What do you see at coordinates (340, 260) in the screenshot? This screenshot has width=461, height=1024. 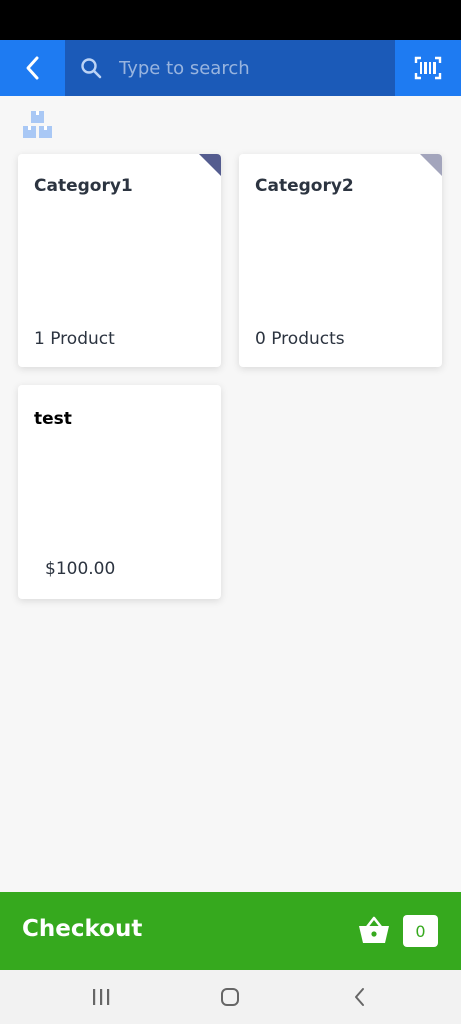 I see `category-card-2: Category2 0 Products` at bounding box center [340, 260].